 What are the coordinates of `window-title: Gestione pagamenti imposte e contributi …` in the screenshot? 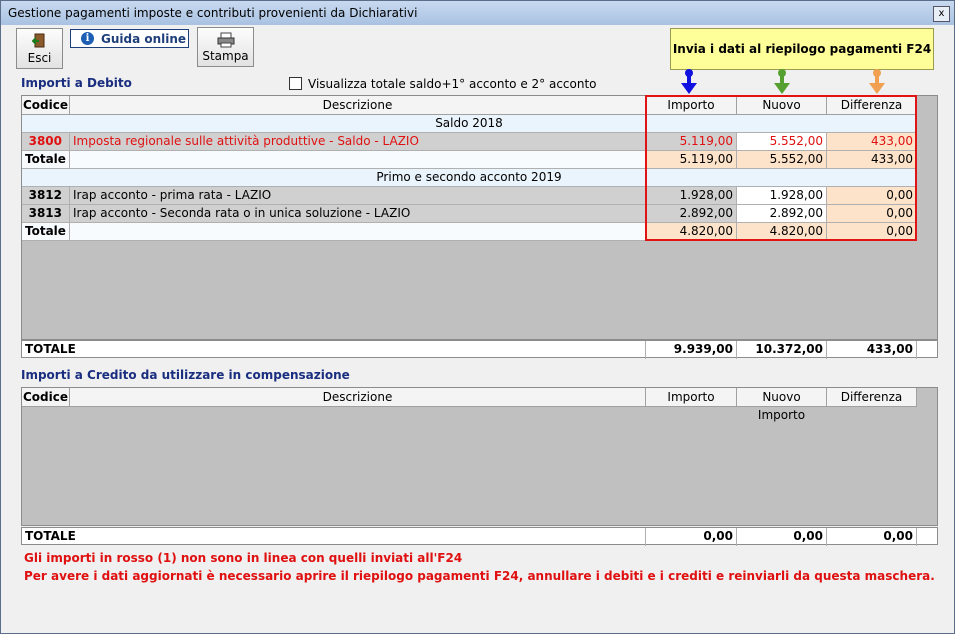 It's located at (213, 13).